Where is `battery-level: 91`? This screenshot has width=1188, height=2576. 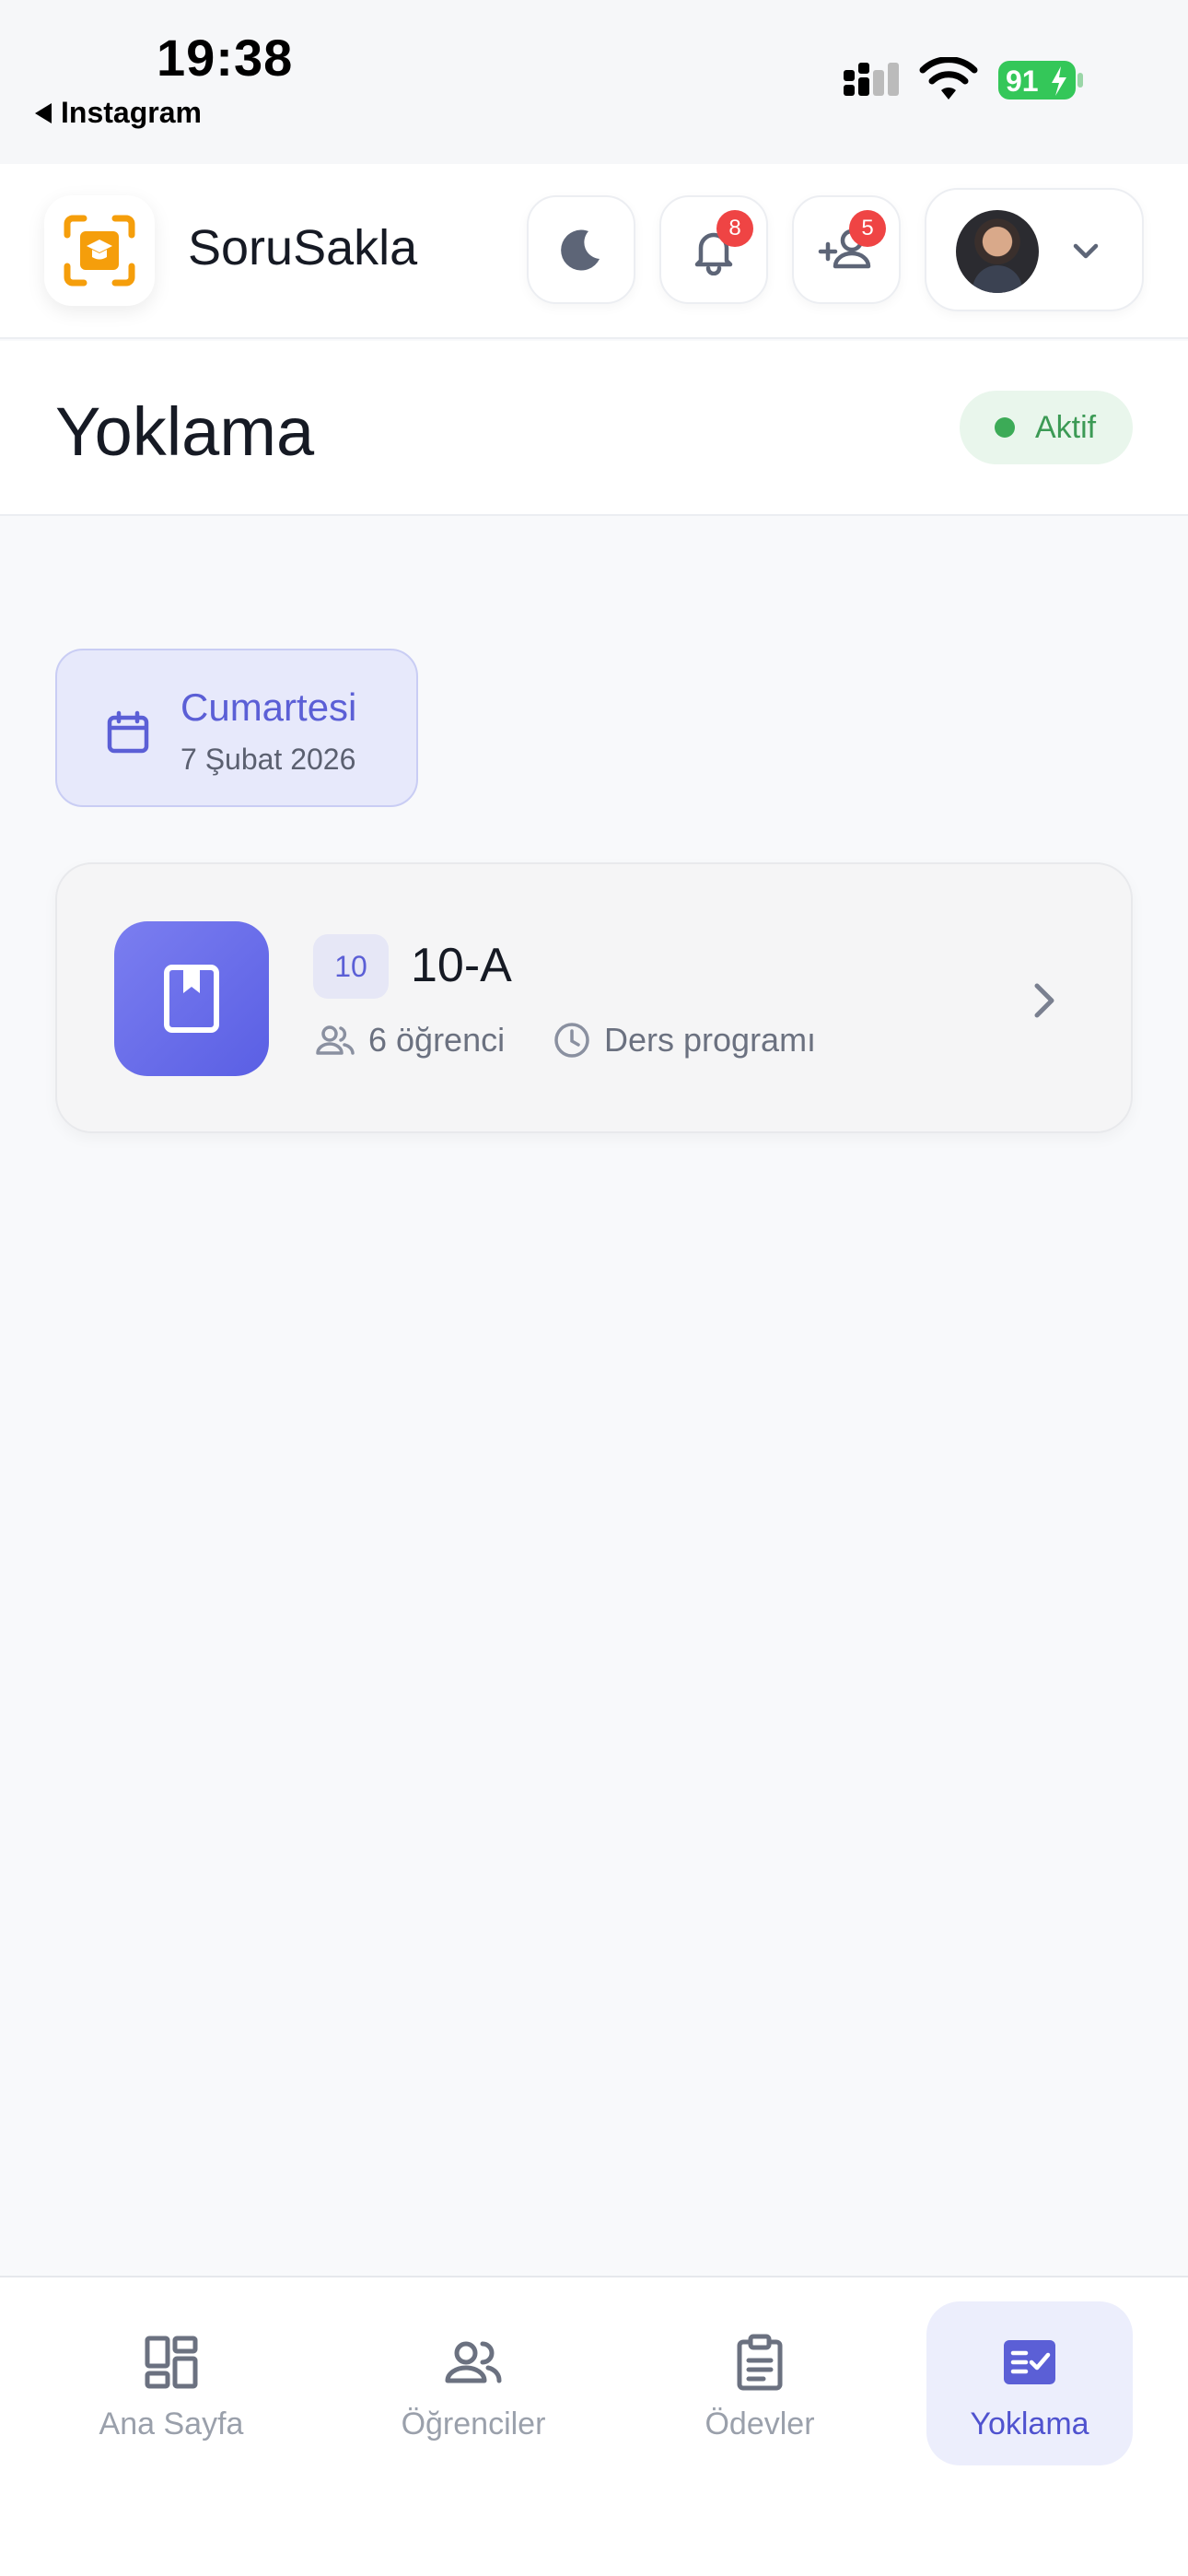
battery-level: 91 is located at coordinates (1022, 81).